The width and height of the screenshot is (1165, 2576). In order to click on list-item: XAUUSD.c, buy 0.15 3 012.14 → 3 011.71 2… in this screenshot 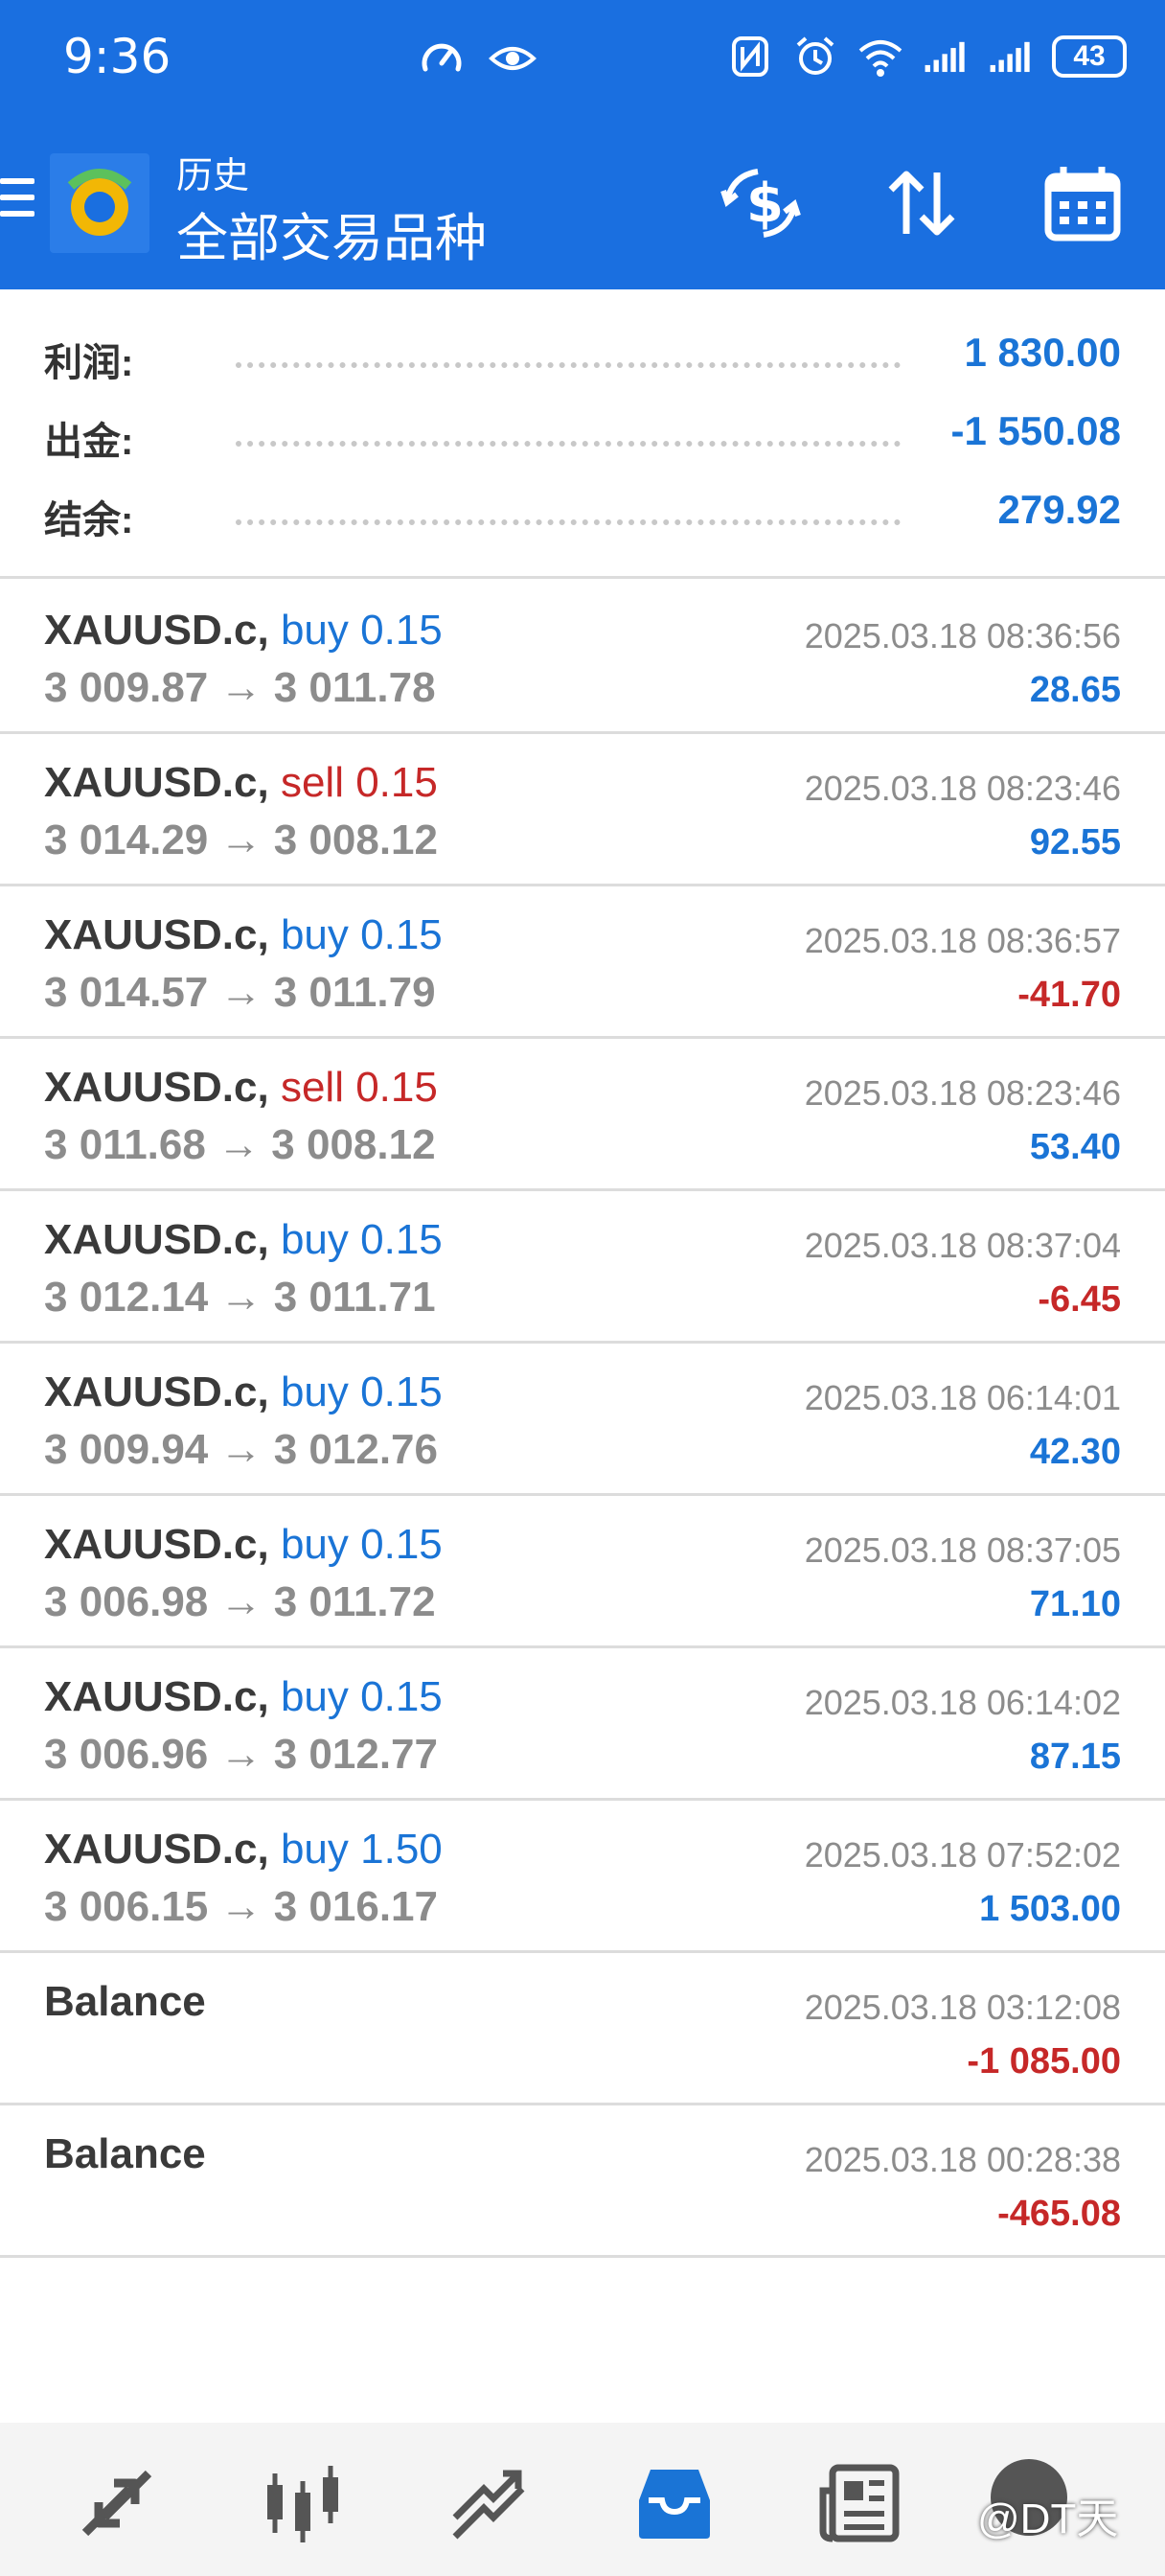, I will do `click(582, 1267)`.